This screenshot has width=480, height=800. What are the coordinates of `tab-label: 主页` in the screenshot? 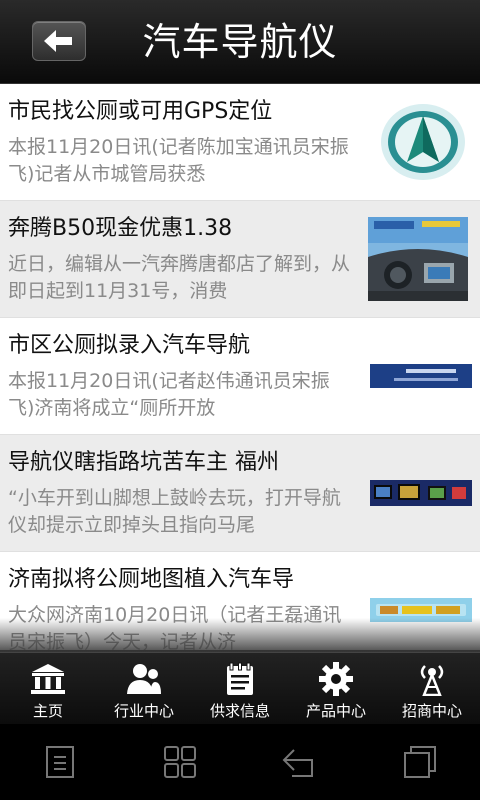 It's located at (47, 711).